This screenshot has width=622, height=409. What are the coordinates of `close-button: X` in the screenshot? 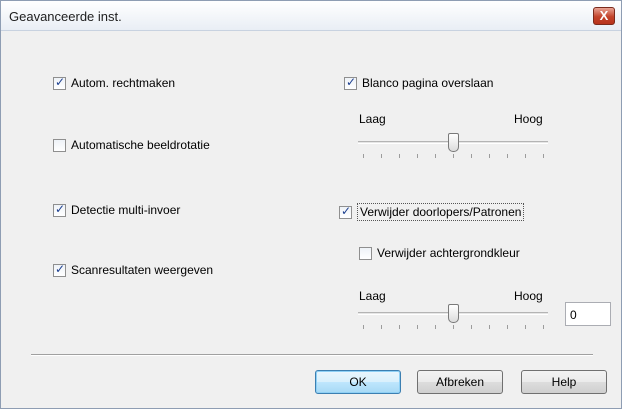 It's located at (604, 16).